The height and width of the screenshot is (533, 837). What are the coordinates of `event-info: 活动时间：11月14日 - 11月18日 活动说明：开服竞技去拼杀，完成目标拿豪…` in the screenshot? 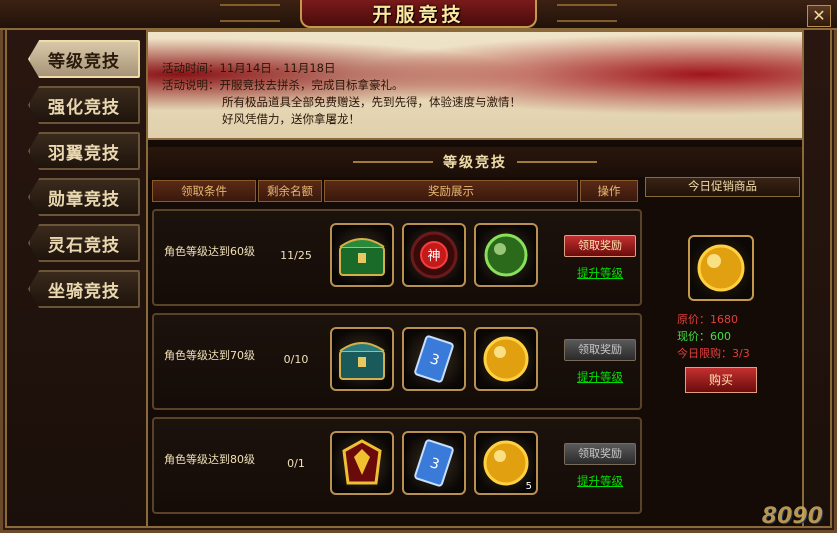 It's located at (341, 94).